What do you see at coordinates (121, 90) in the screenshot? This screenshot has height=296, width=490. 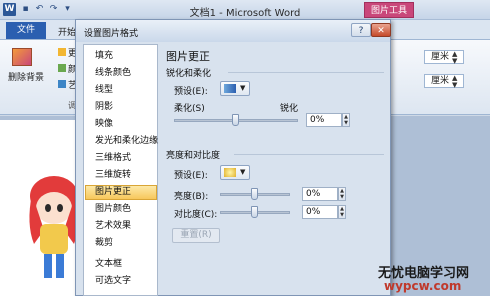 I see `nav-item-line-style: 线型` at bounding box center [121, 90].